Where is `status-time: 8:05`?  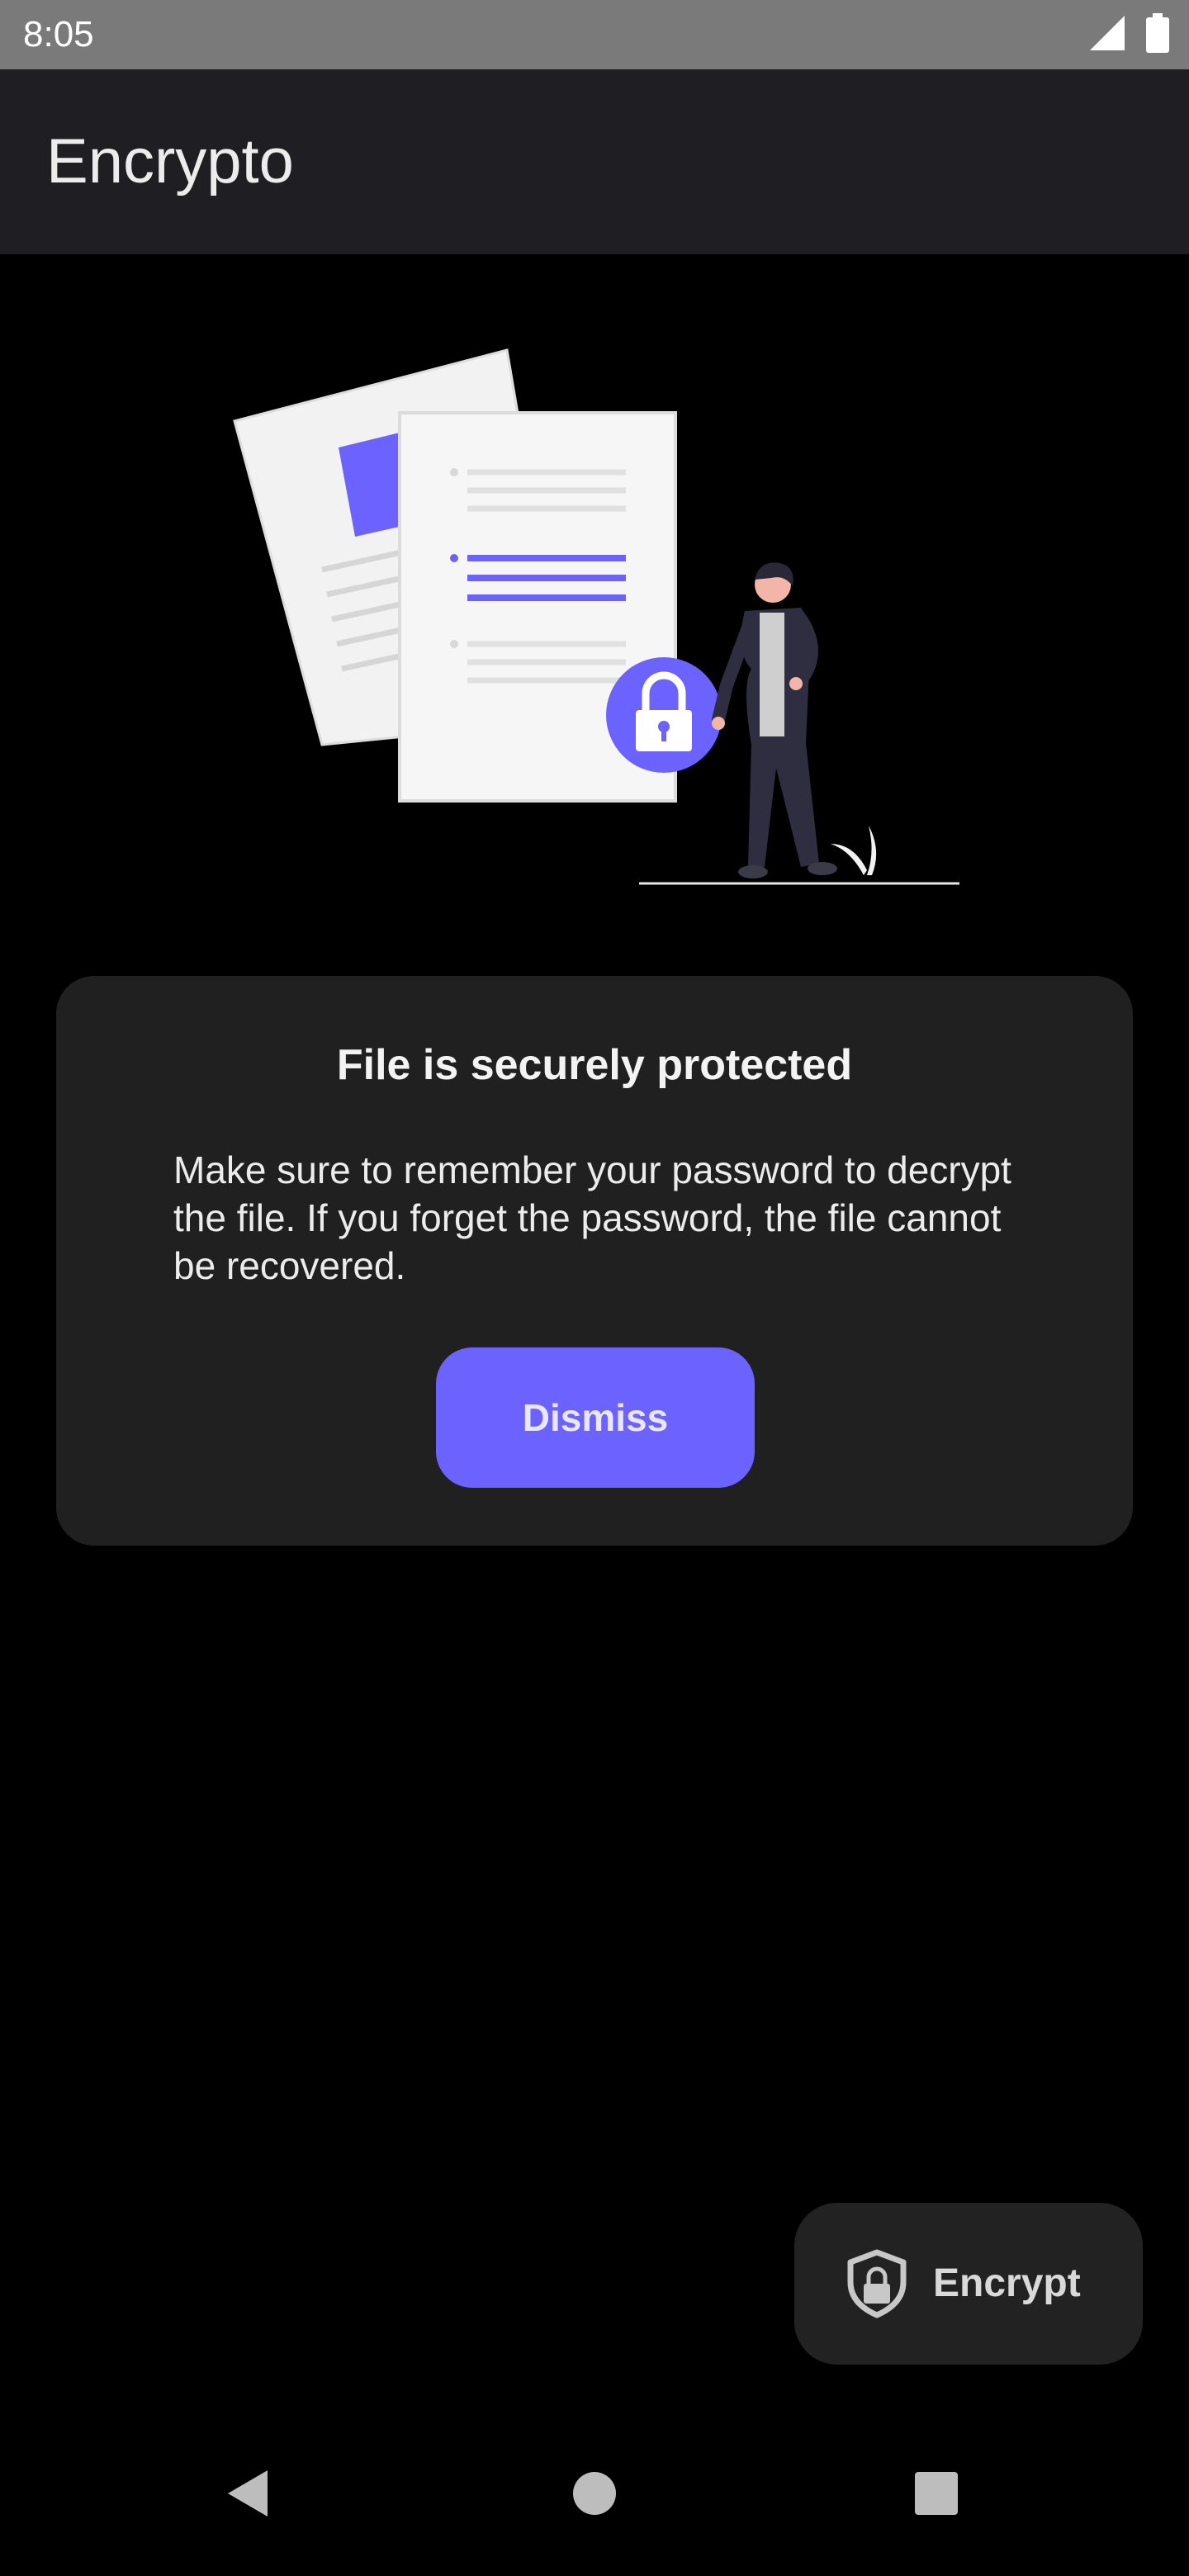
status-time: 8:05 is located at coordinates (58, 34).